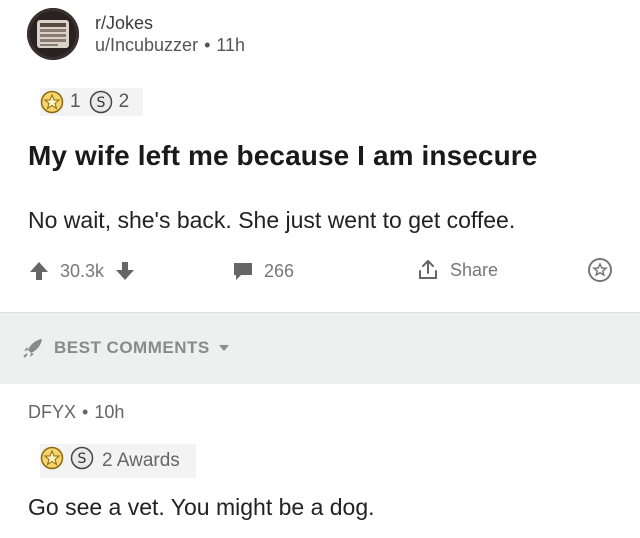  I want to click on award-star-icon, so click(600, 270).